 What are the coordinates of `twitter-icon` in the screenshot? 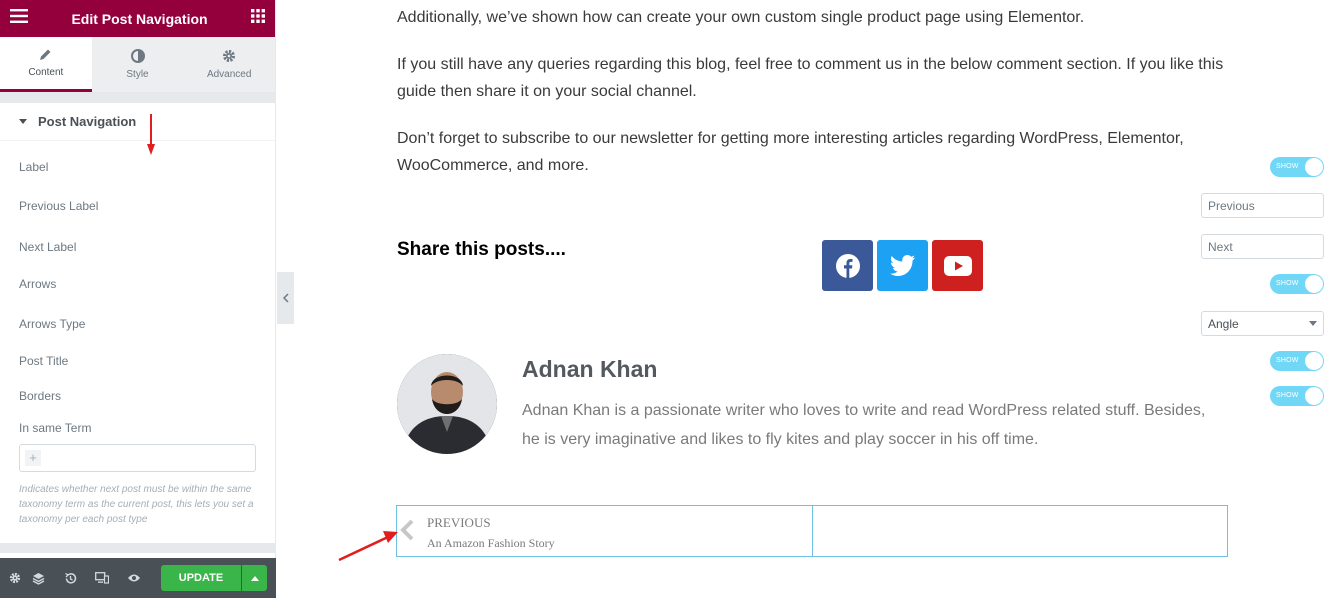 It's located at (902, 265).